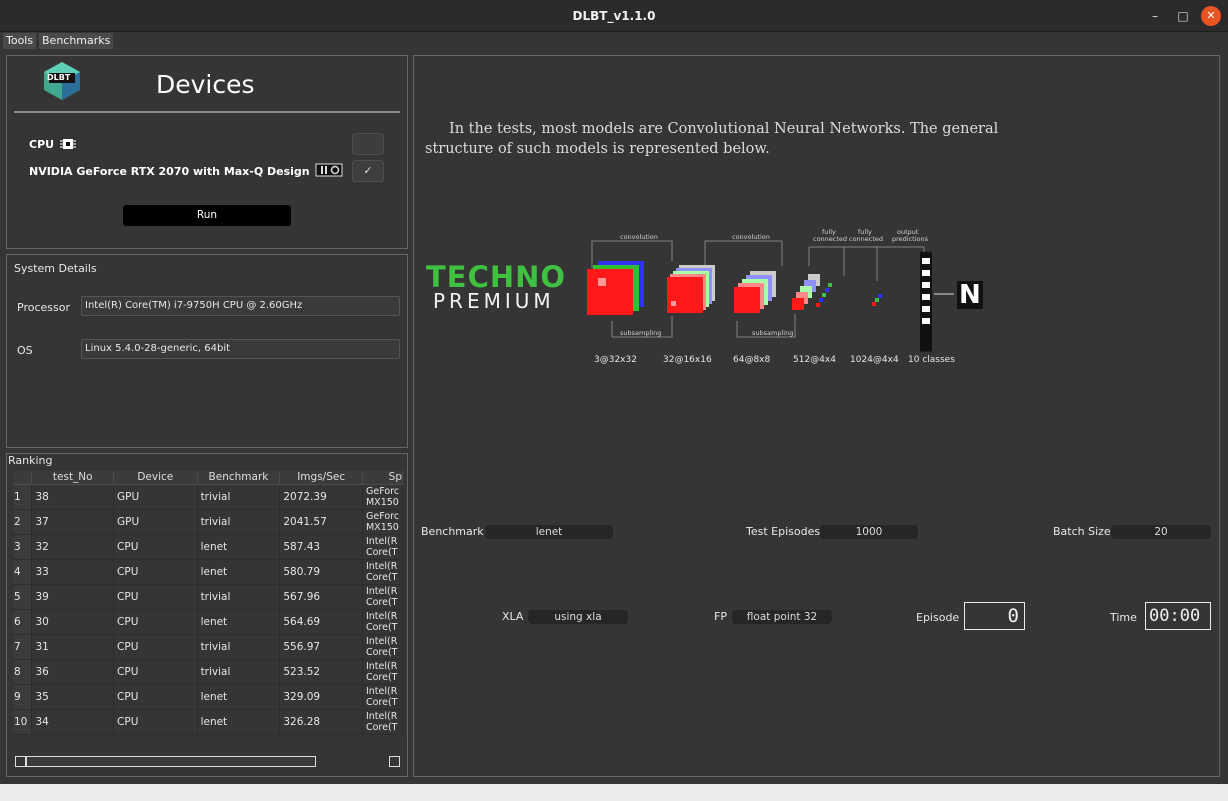  Describe the element at coordinates (23, 597) in the screenshot. I see `row-number: 5` at that location.